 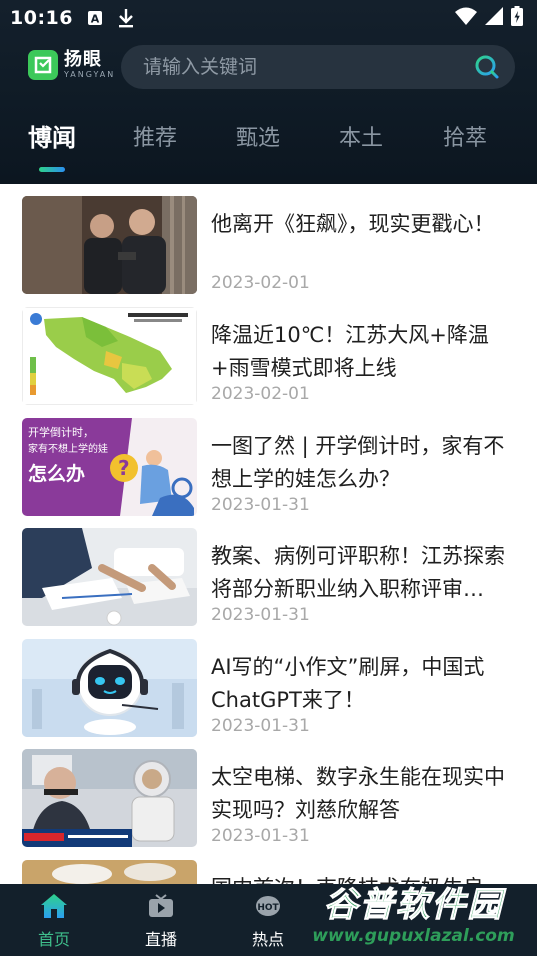 I want to click on list-item: 他离开《狂飙》，现实更戳心！ 2023-02-01, so click(x=269, y=247).